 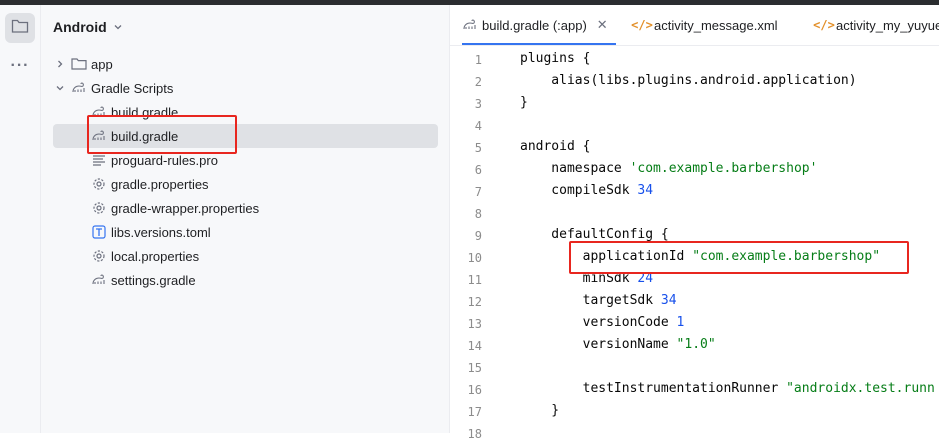 I want to click on tree-item-local-properties: local.properties, so click(x=245, y=256).